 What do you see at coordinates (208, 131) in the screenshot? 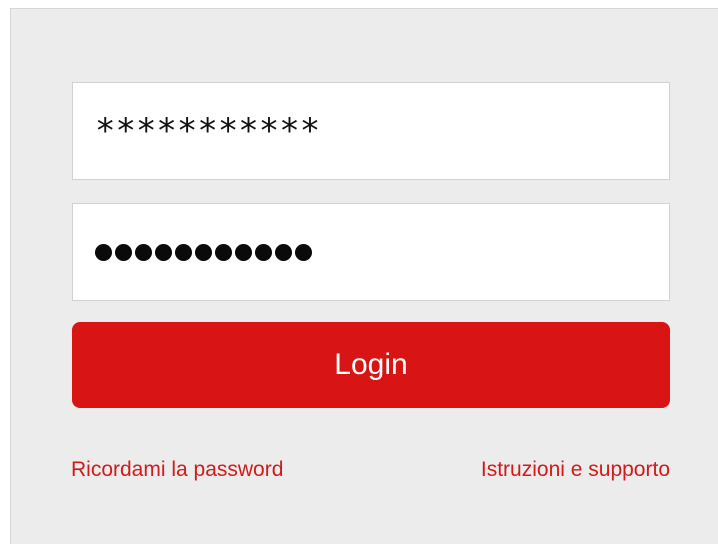
I see `username-value: ***********` at bounding box center [208, 131].